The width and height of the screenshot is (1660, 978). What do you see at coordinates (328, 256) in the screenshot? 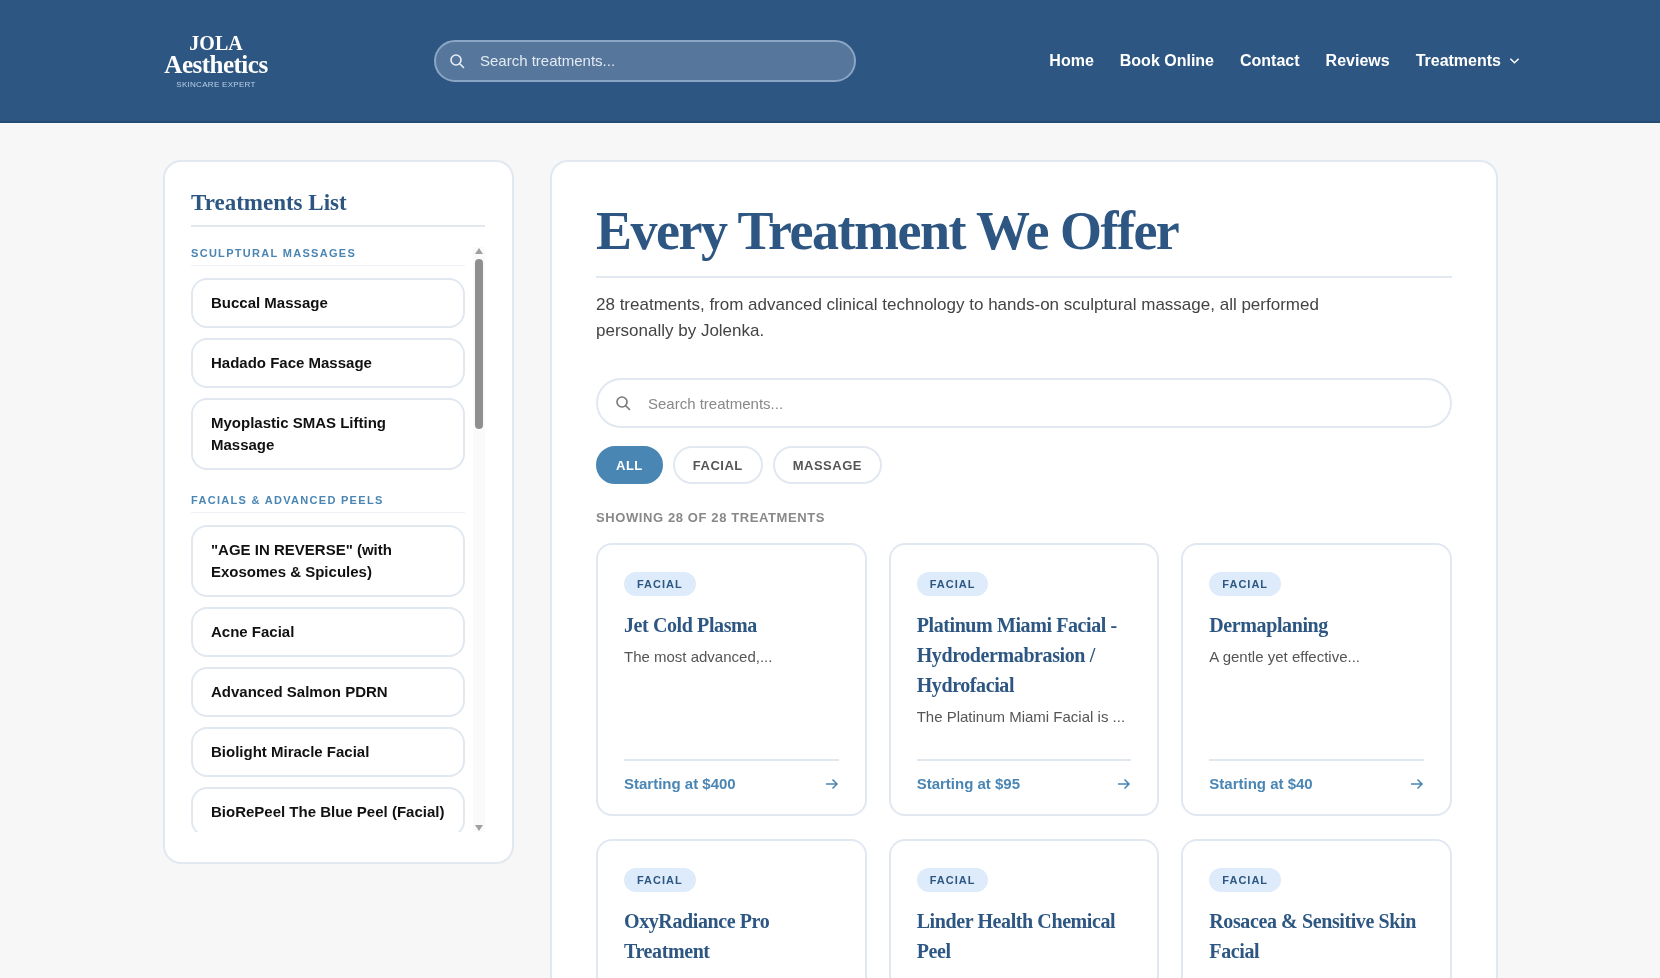
I see `group-heading: SCULPTURAL MASSAGES` at bounding box center [328, 256].